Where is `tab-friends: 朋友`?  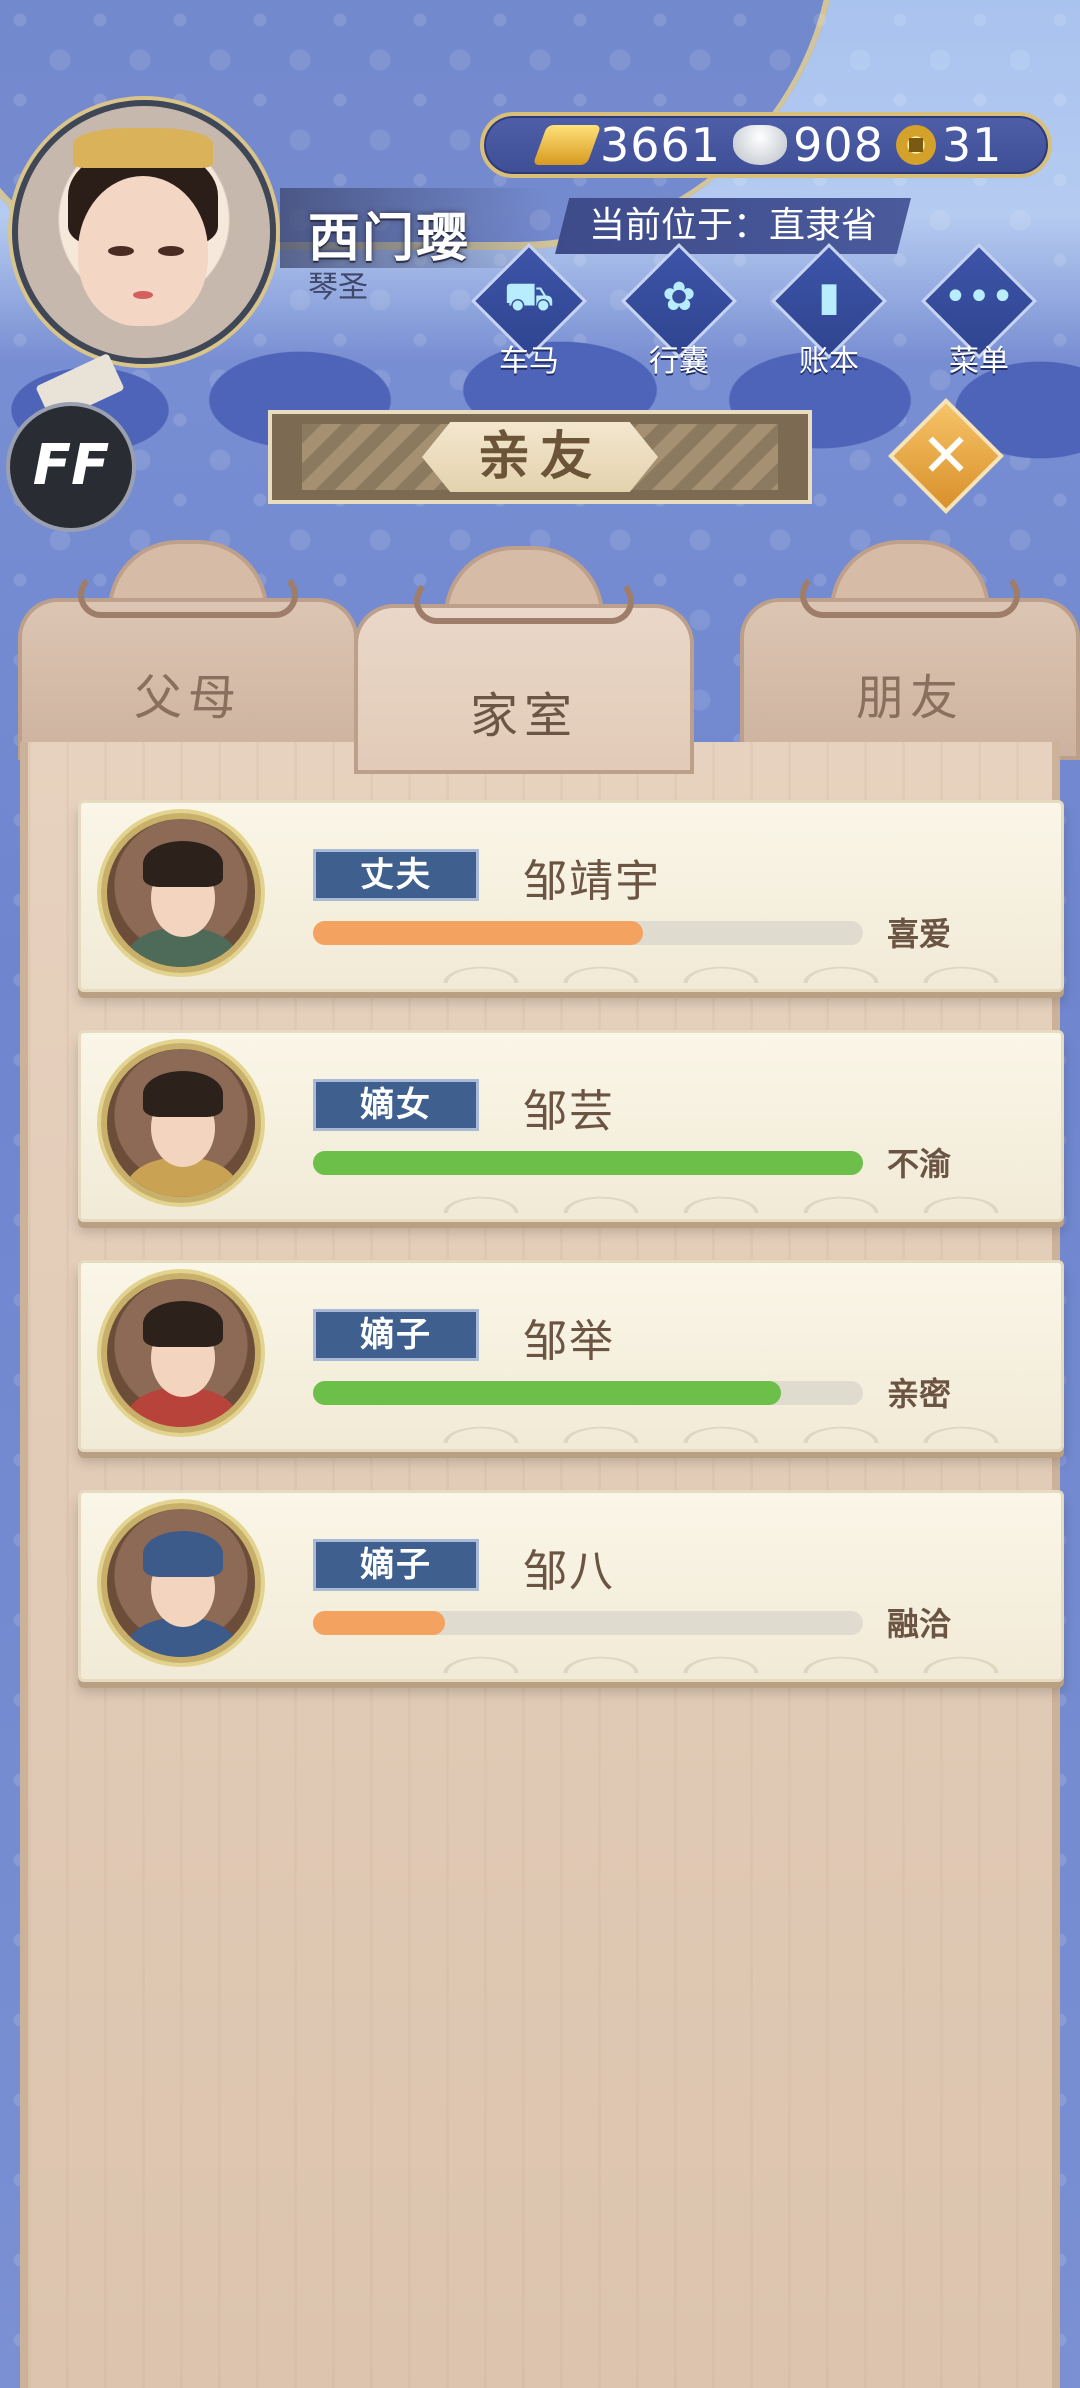
tab-friends: 朋友 is located at coordinates (910, 650).